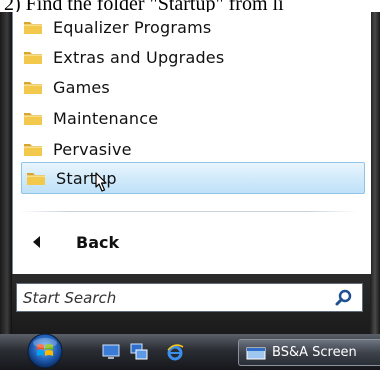 The height and width of the screenshot is (370, 380). Describe the element at coordinates (139, 352) in the screenshot. I see `switch-windows-icon` at that location.